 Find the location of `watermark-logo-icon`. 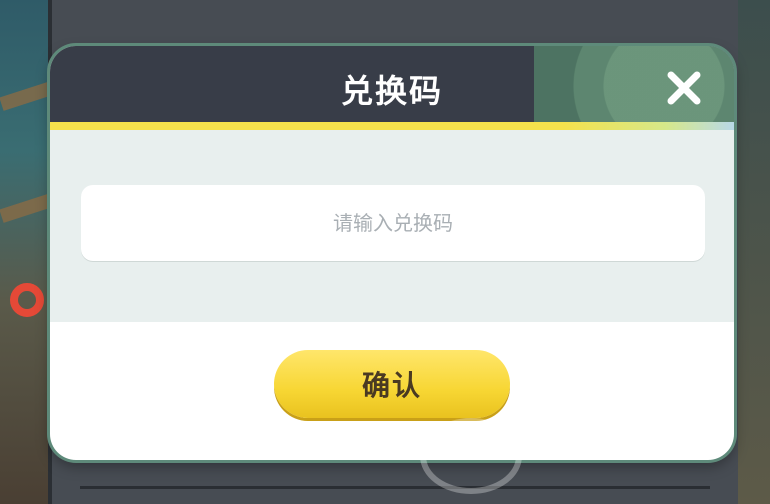

watermark-logo-icon is located at coordinates (471, 456).